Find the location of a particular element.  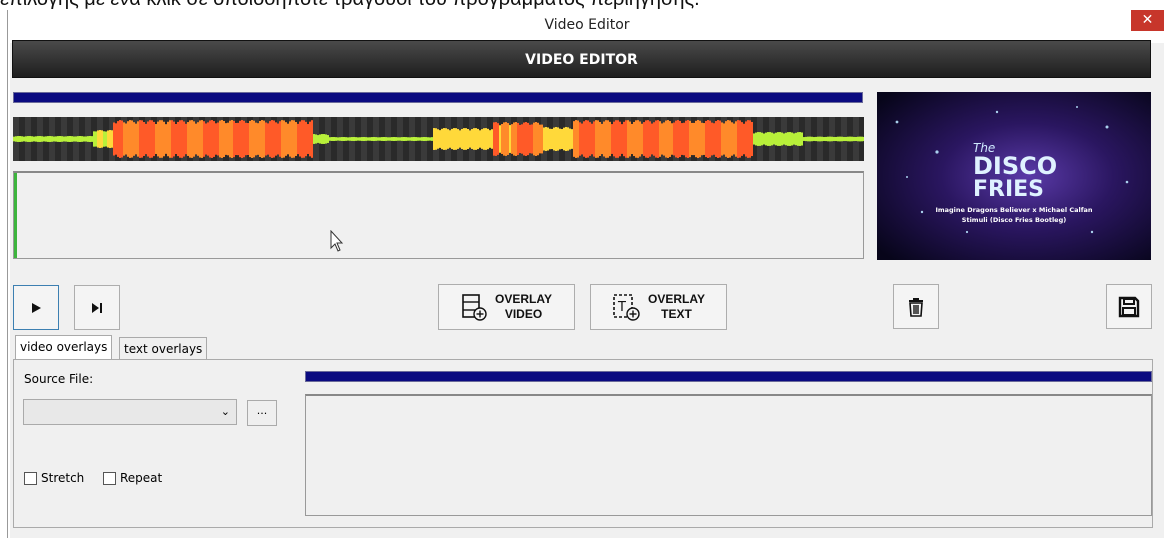

playback-progress-bar is located at coordinates (438, 97).